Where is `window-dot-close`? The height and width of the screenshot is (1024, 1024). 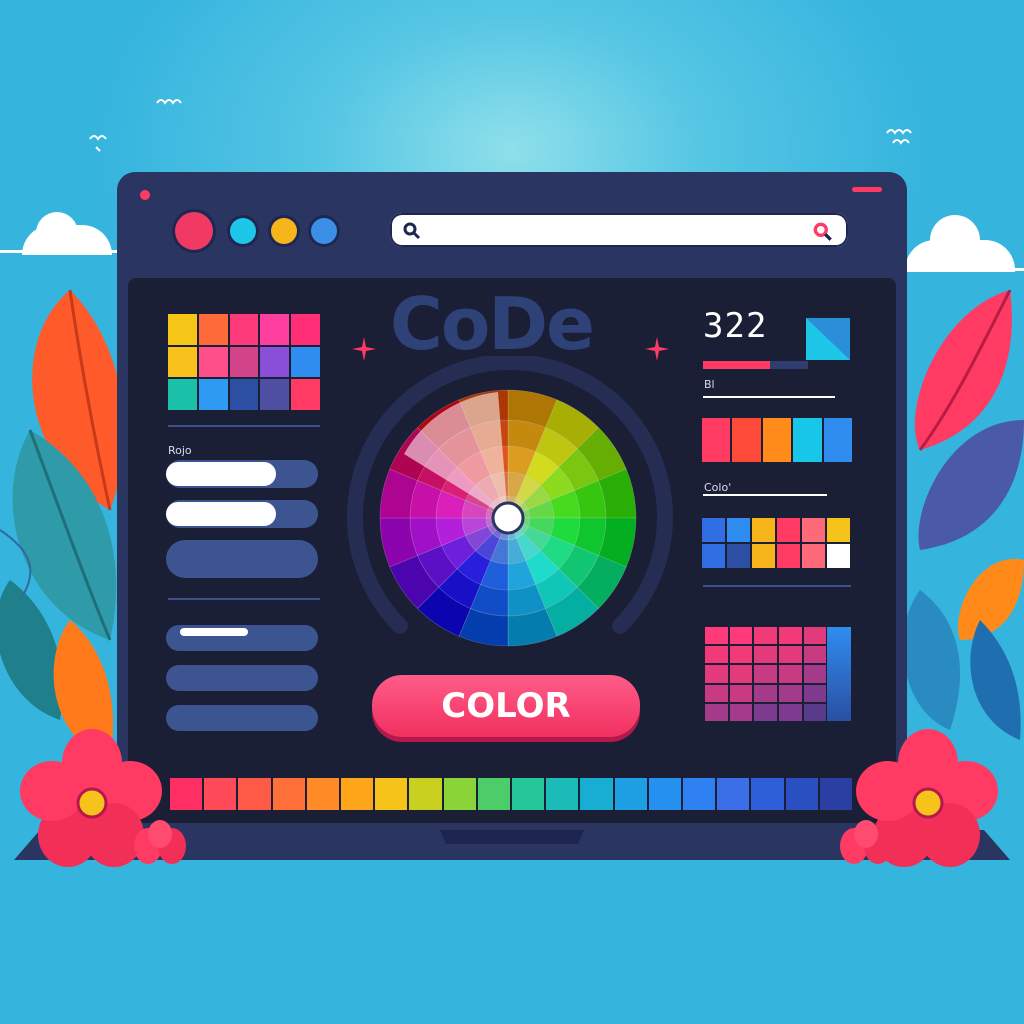 window-dot-close is located at coordinates (194, 231).